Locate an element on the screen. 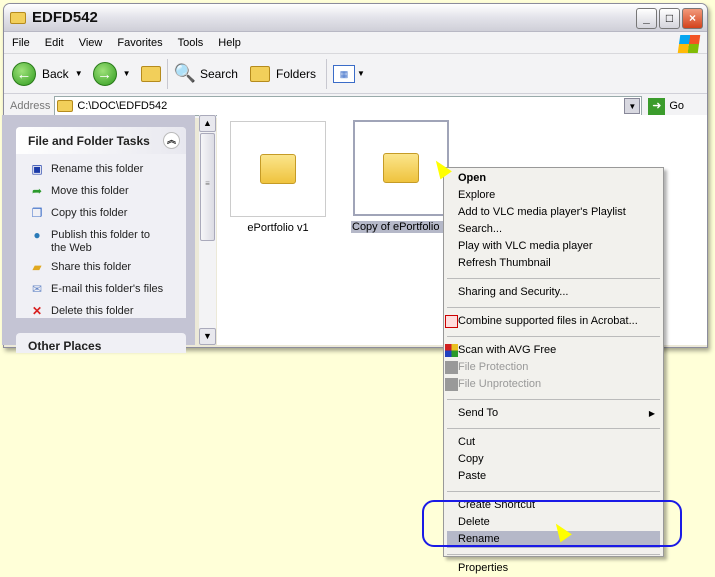 This screenshot has width=715, height=577. back-dropdown: ▼ is located at coordinates (79, 73).